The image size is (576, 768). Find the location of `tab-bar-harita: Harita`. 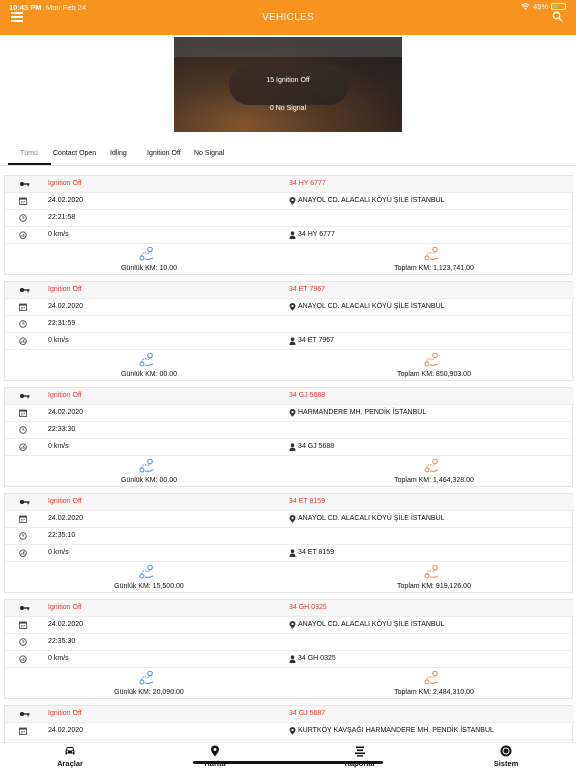

tab-bar-harita: Harita is located at coordinates (215, 756).